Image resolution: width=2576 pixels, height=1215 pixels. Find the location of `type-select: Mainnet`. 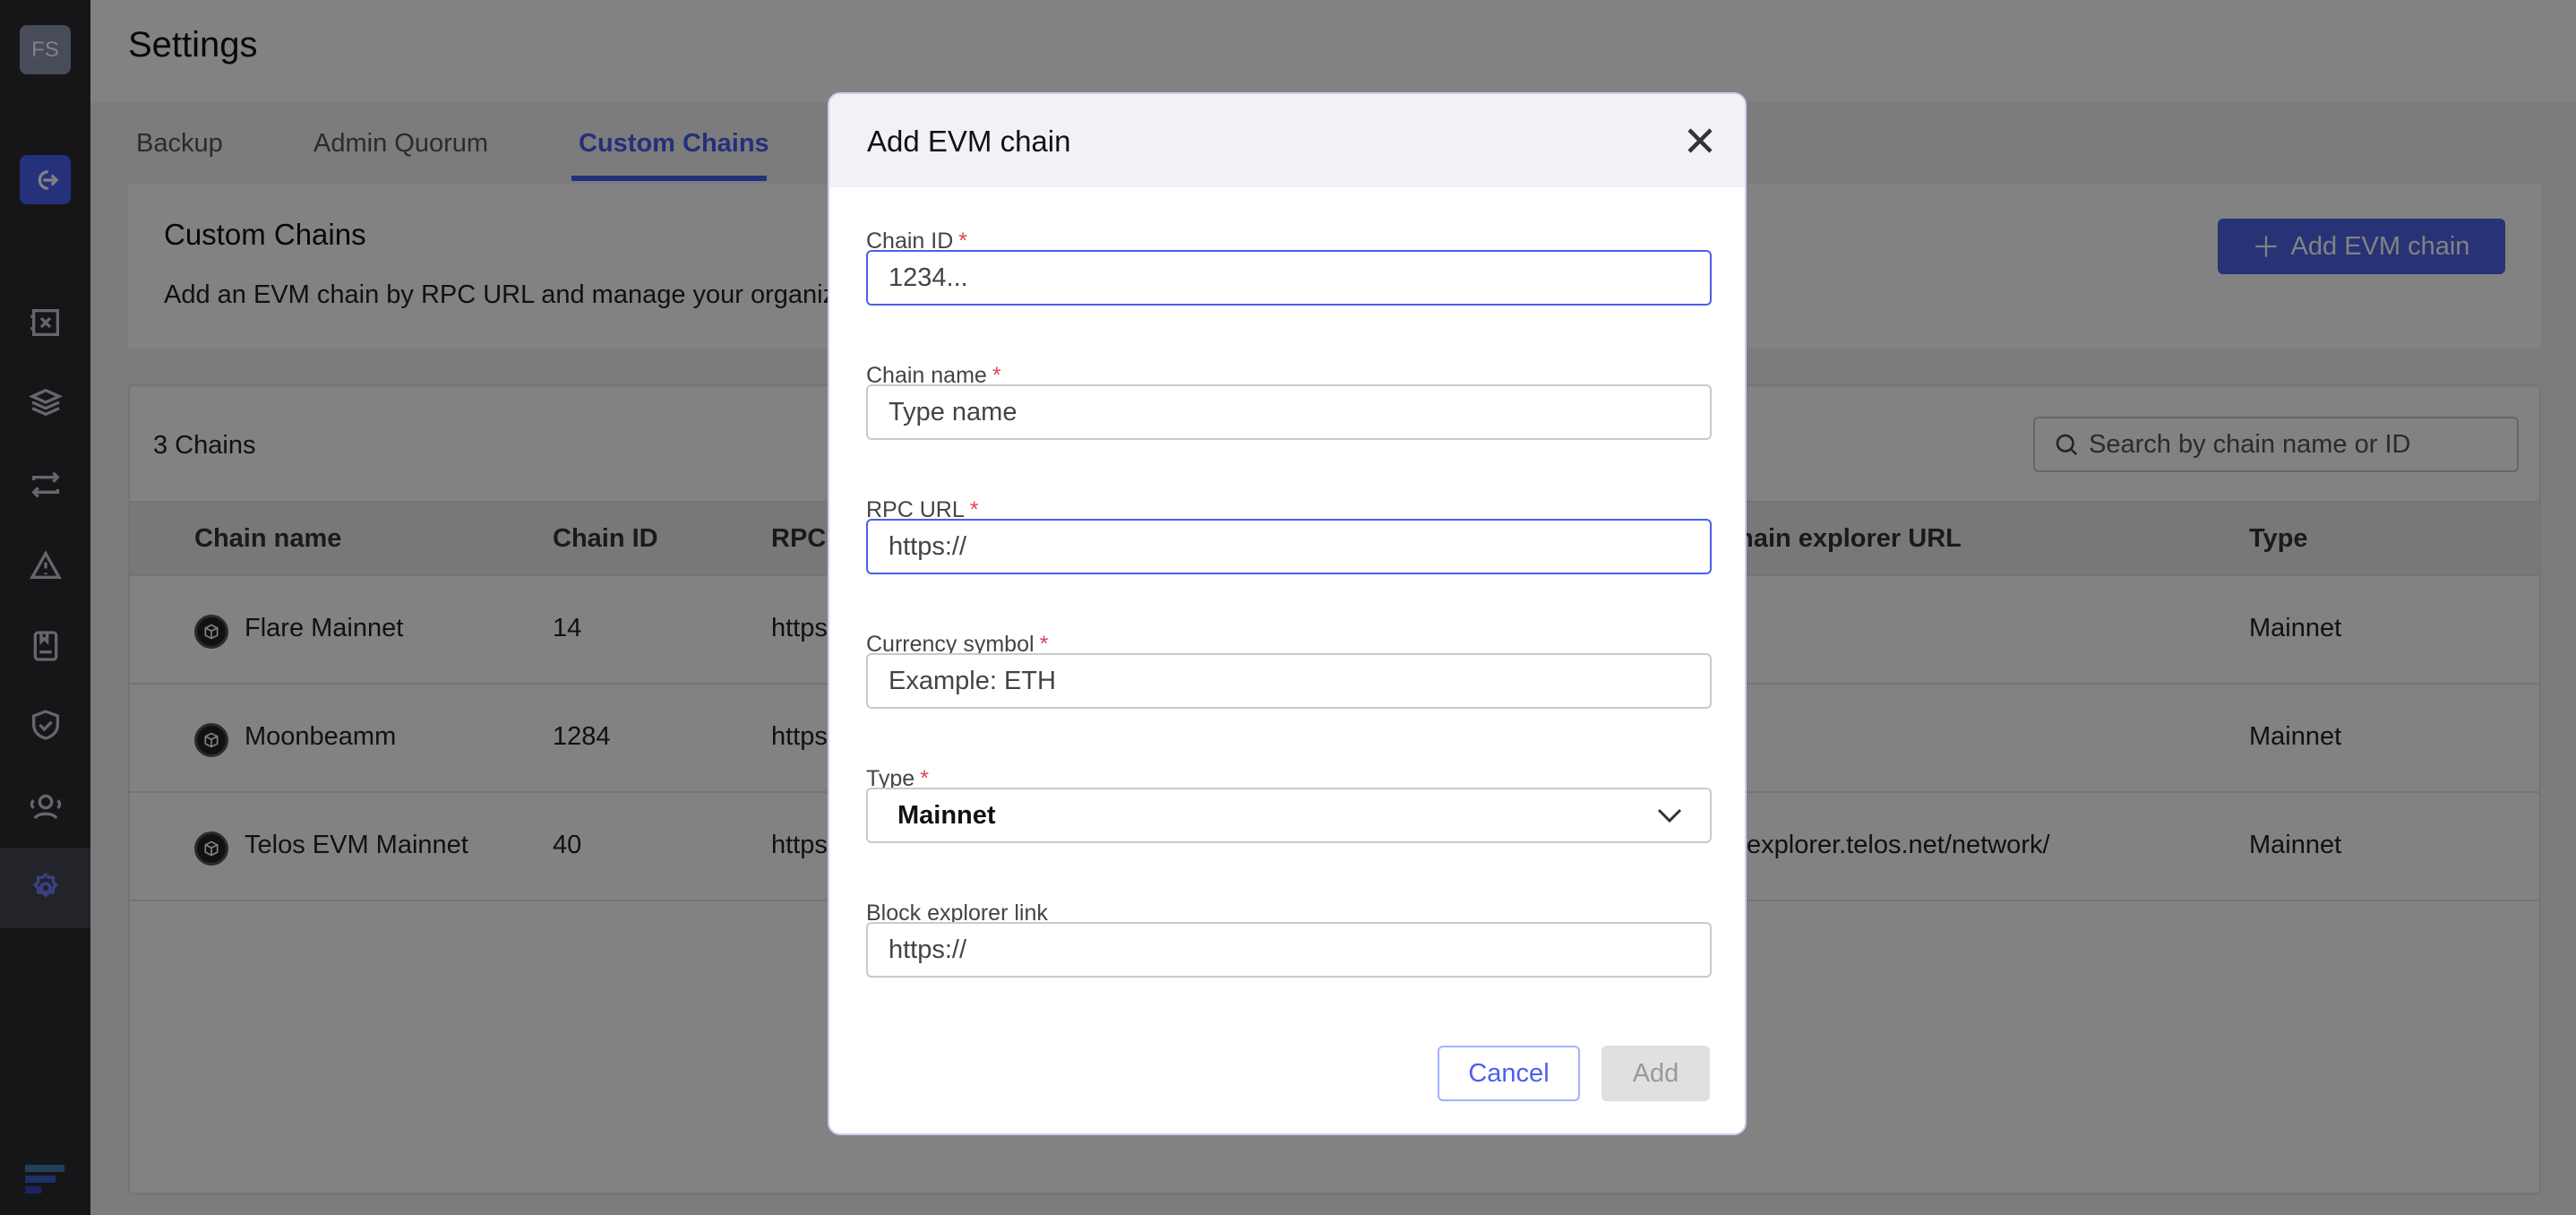

type-select: Mainnet is located at coordinates (1289, 815).